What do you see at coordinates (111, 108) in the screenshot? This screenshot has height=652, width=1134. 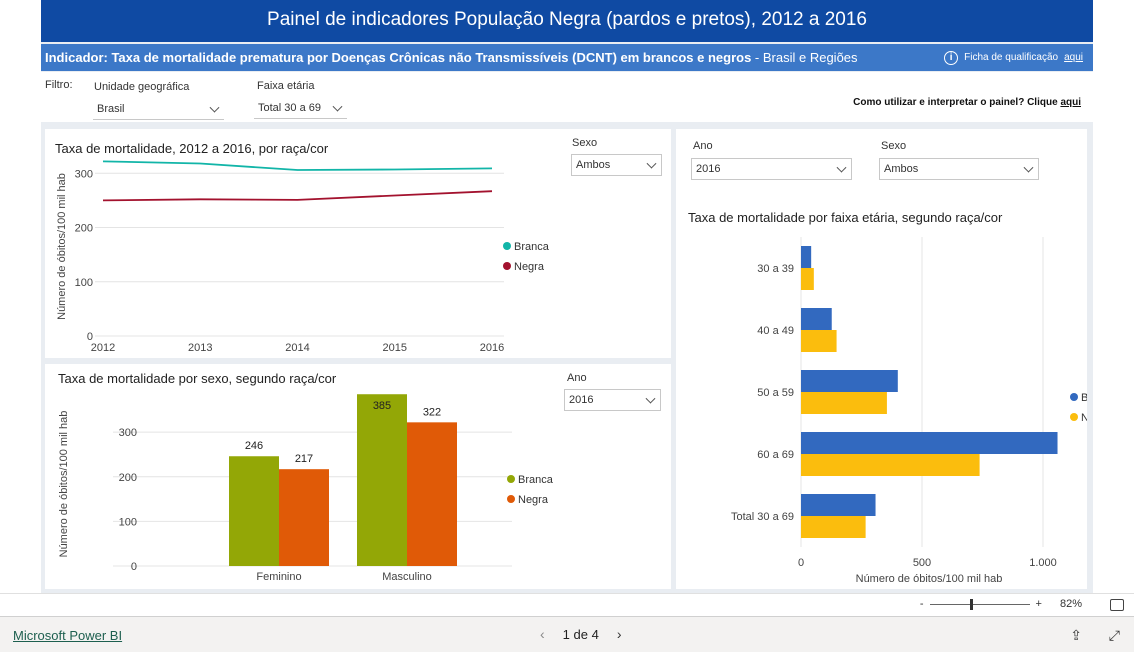 I see `geo-filter-value: Brasil` at bounding box center [111, 108].